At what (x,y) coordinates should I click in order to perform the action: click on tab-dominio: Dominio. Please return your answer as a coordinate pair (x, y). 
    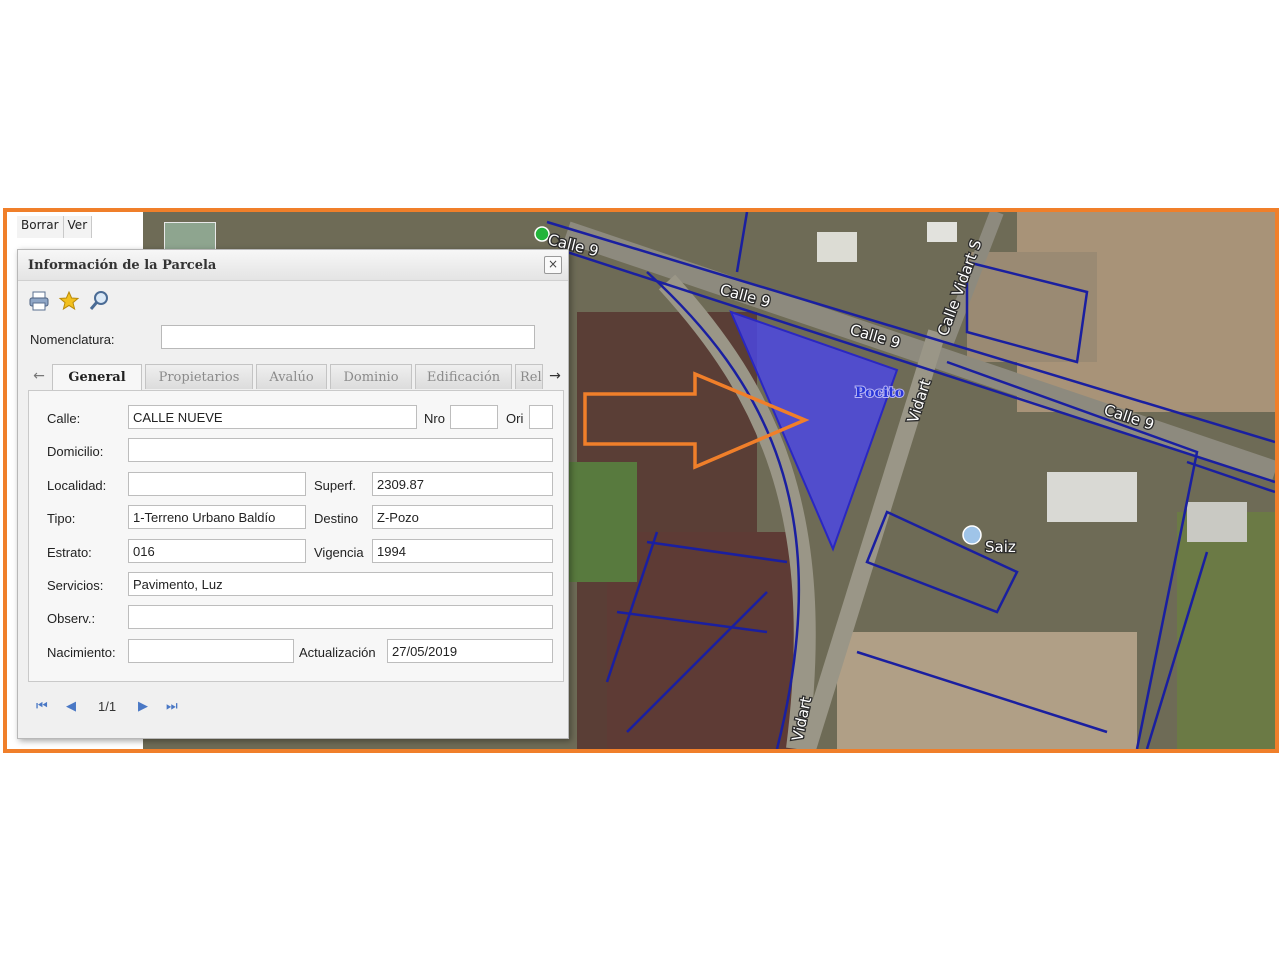
    Looking at the image, I should click on (371, 376).